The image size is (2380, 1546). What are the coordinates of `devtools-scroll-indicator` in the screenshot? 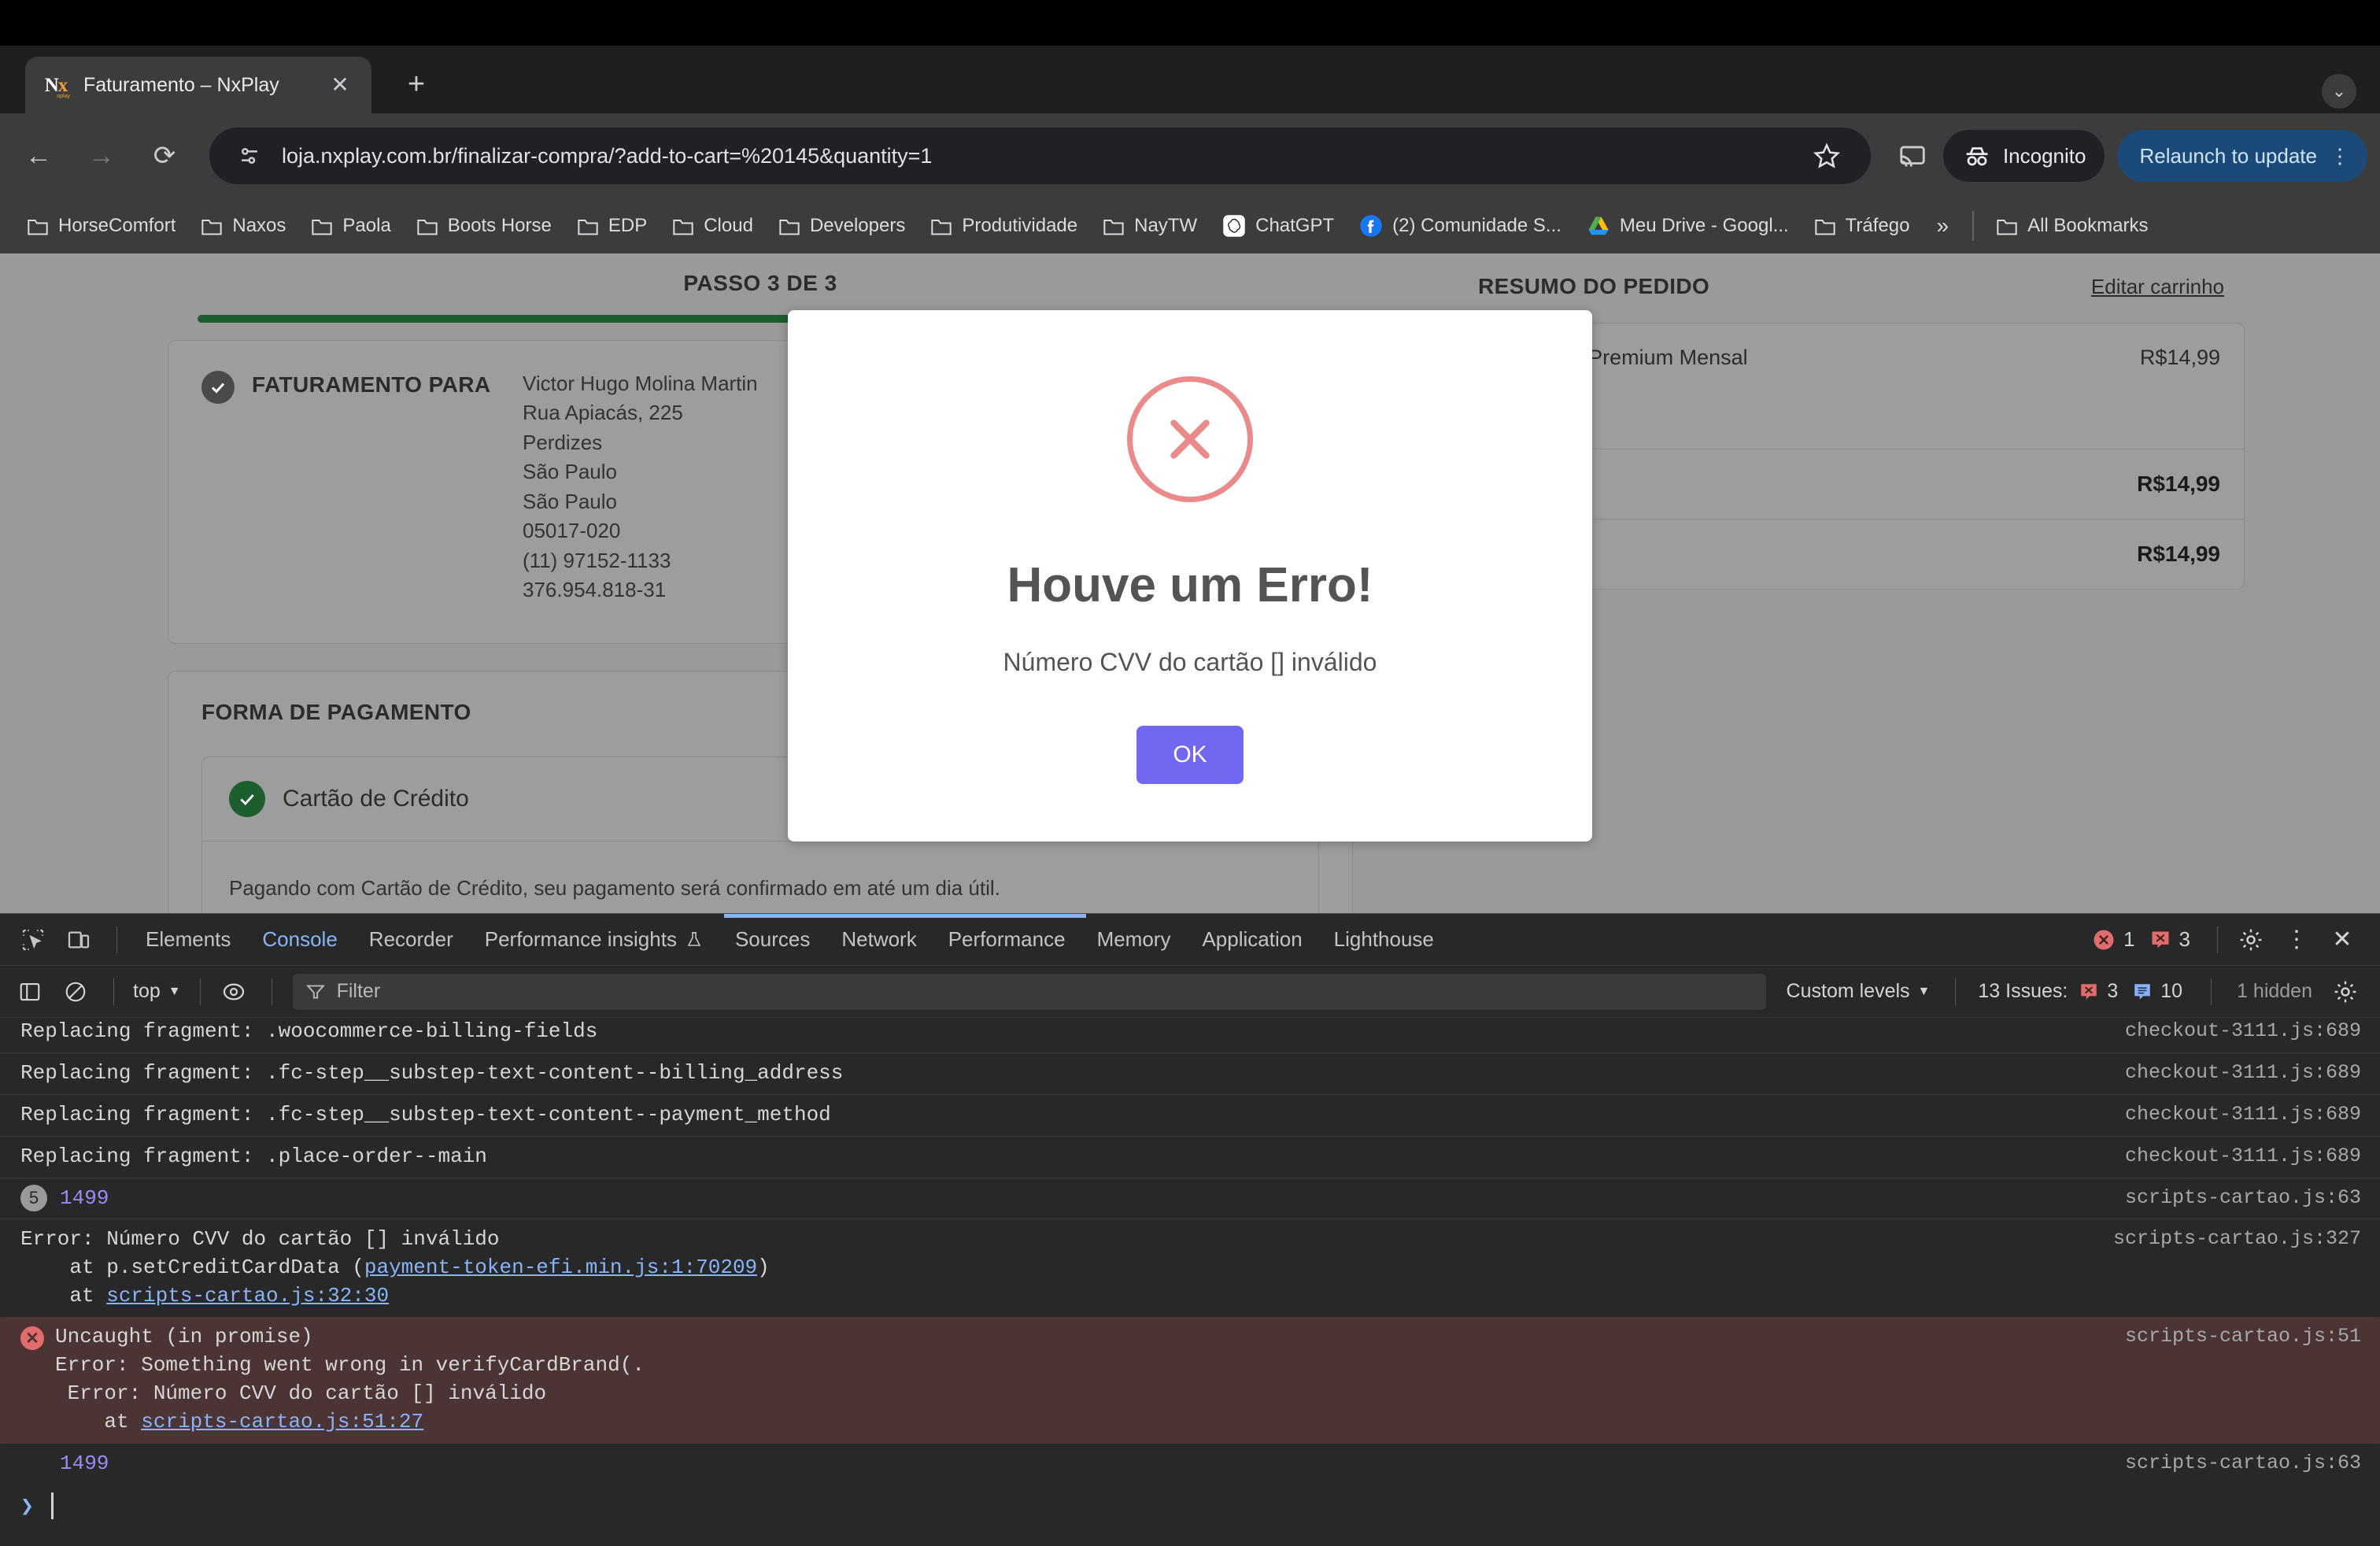 It's located at (905, 916).